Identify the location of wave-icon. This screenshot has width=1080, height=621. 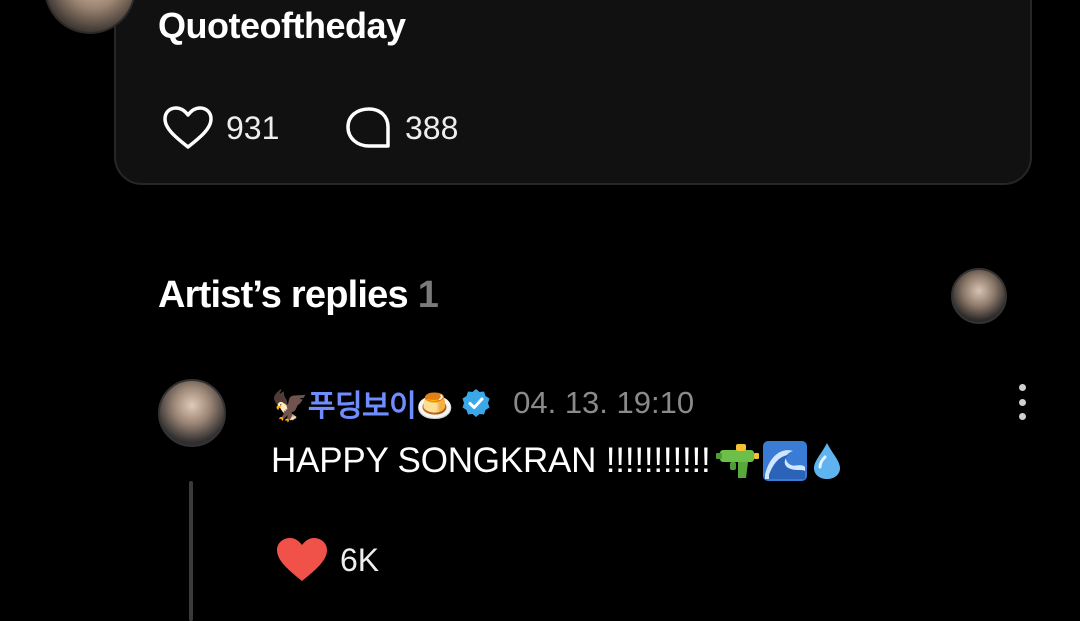
(784, 461).